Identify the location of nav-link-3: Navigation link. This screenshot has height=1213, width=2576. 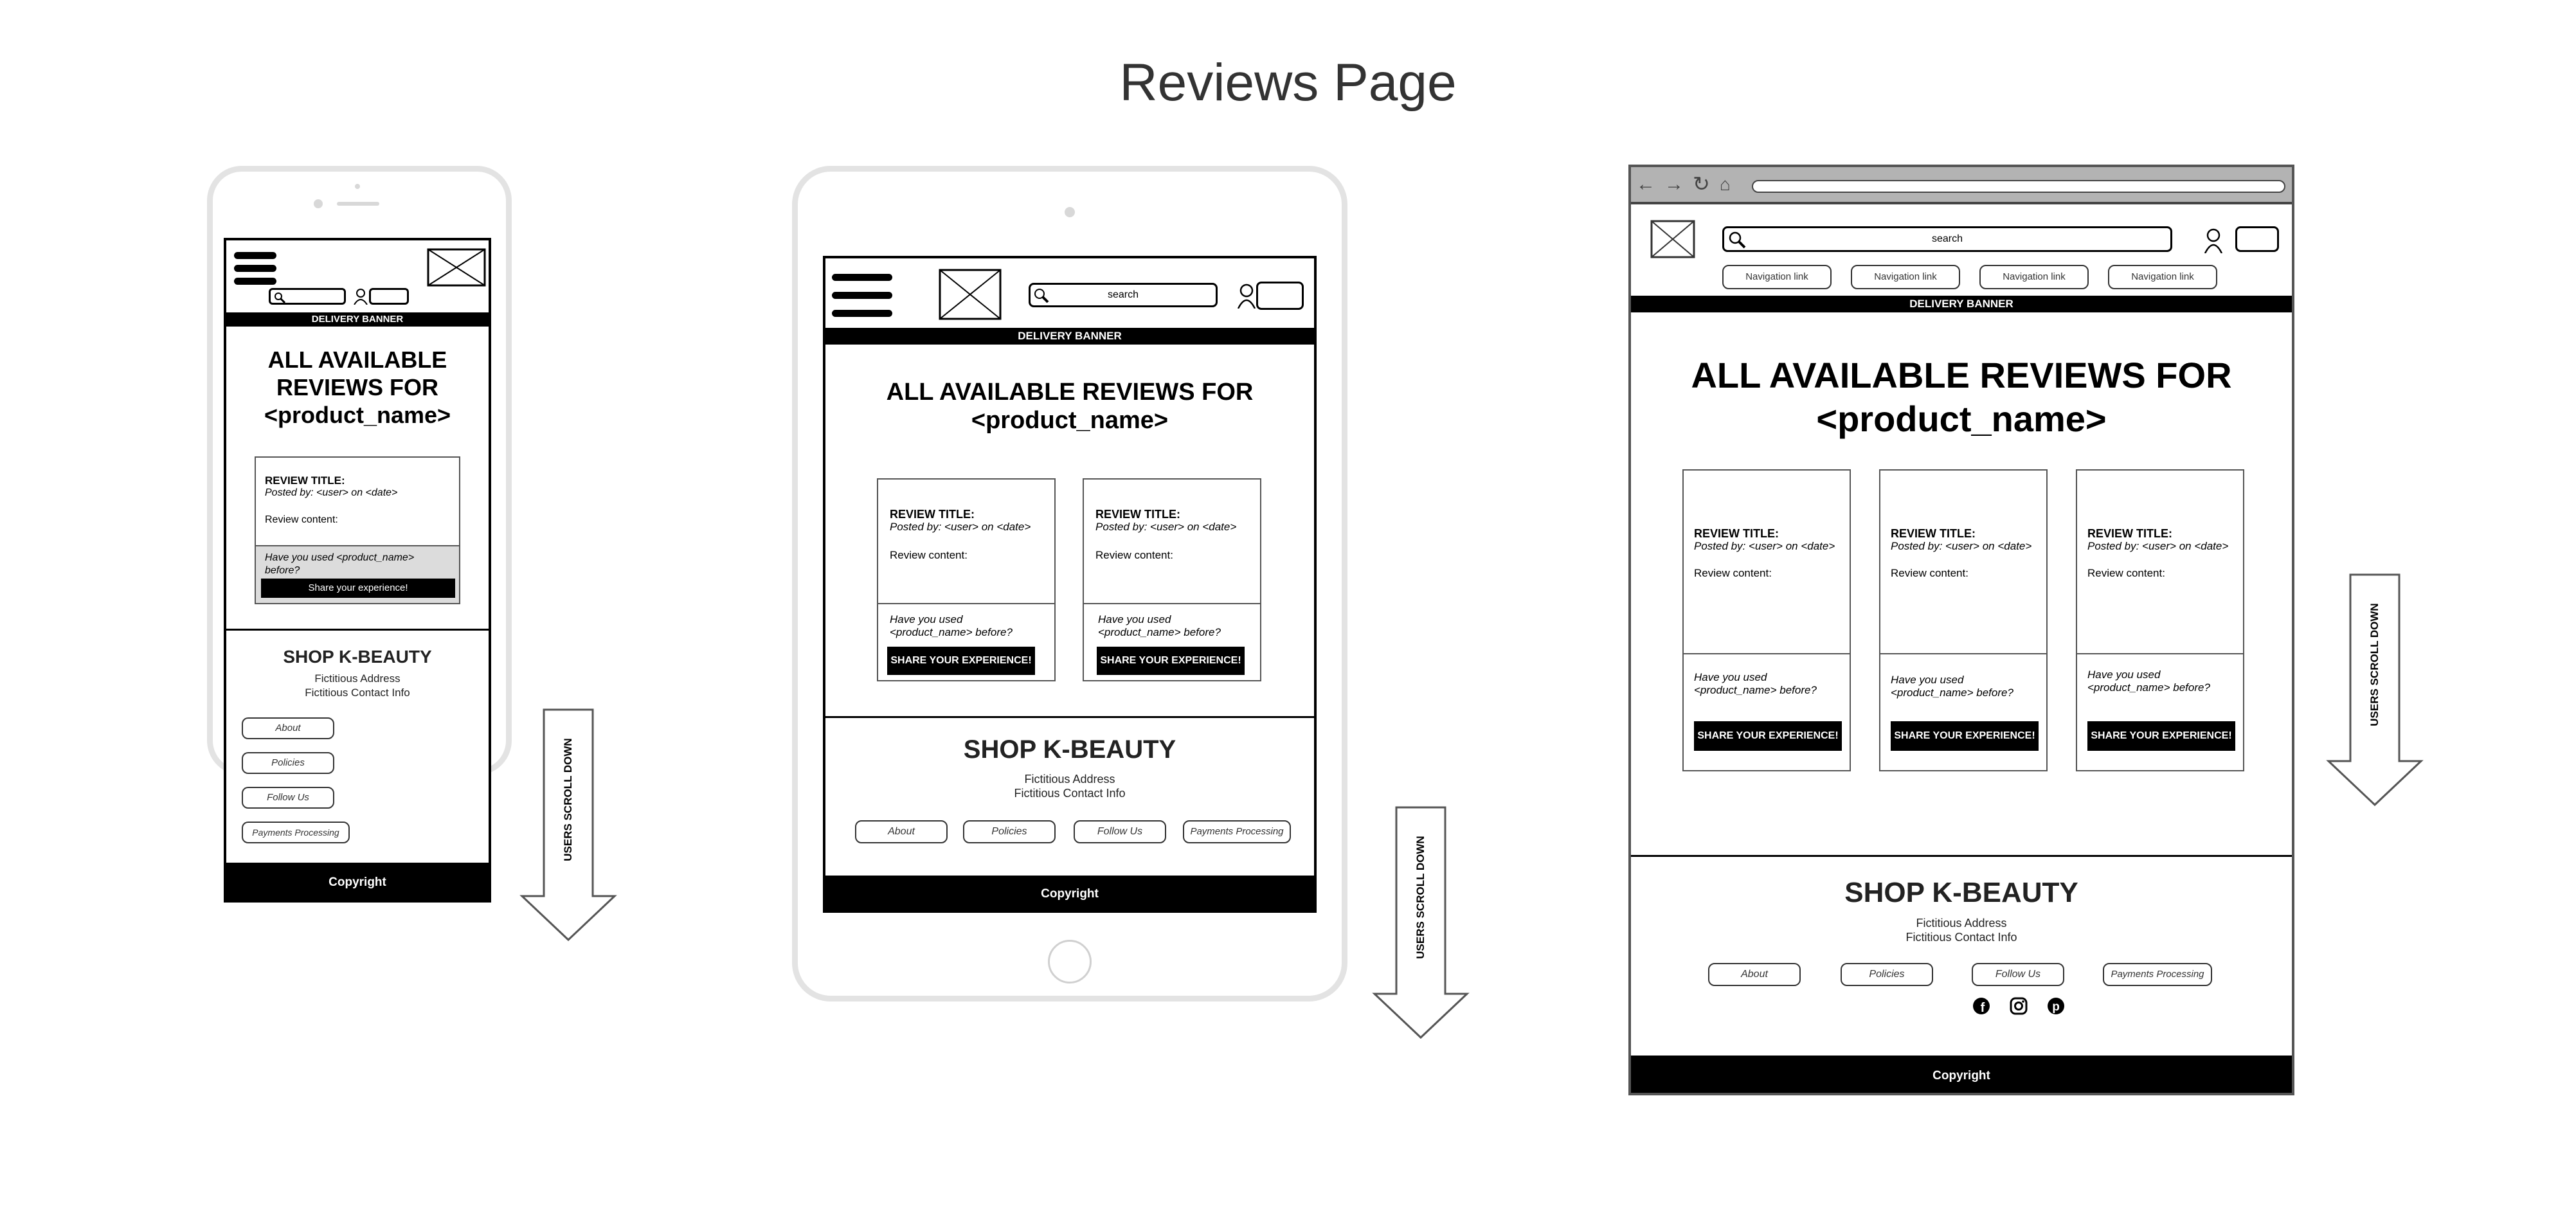
(2034, 277).